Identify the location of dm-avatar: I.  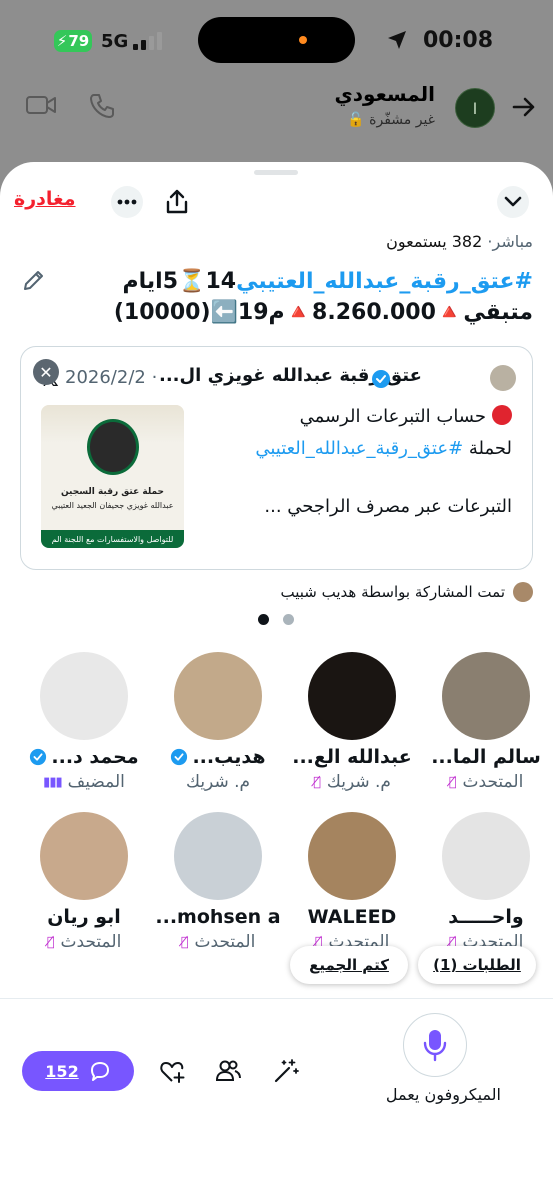
(475, 108).